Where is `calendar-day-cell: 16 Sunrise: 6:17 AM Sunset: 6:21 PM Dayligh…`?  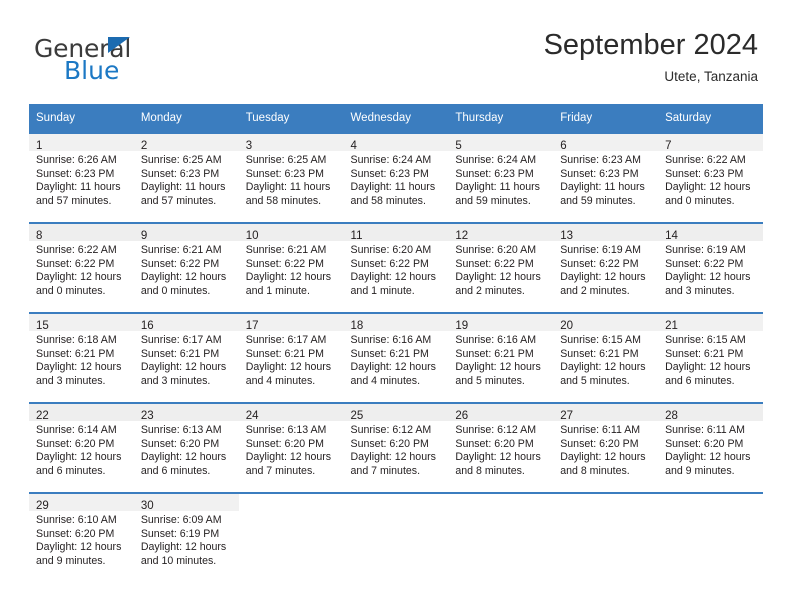
calendar-day-cell: 16 Sunrise: 6:17 AM Sunset: 6:21 PM Dayligh… is located at coordinates (186, 357).